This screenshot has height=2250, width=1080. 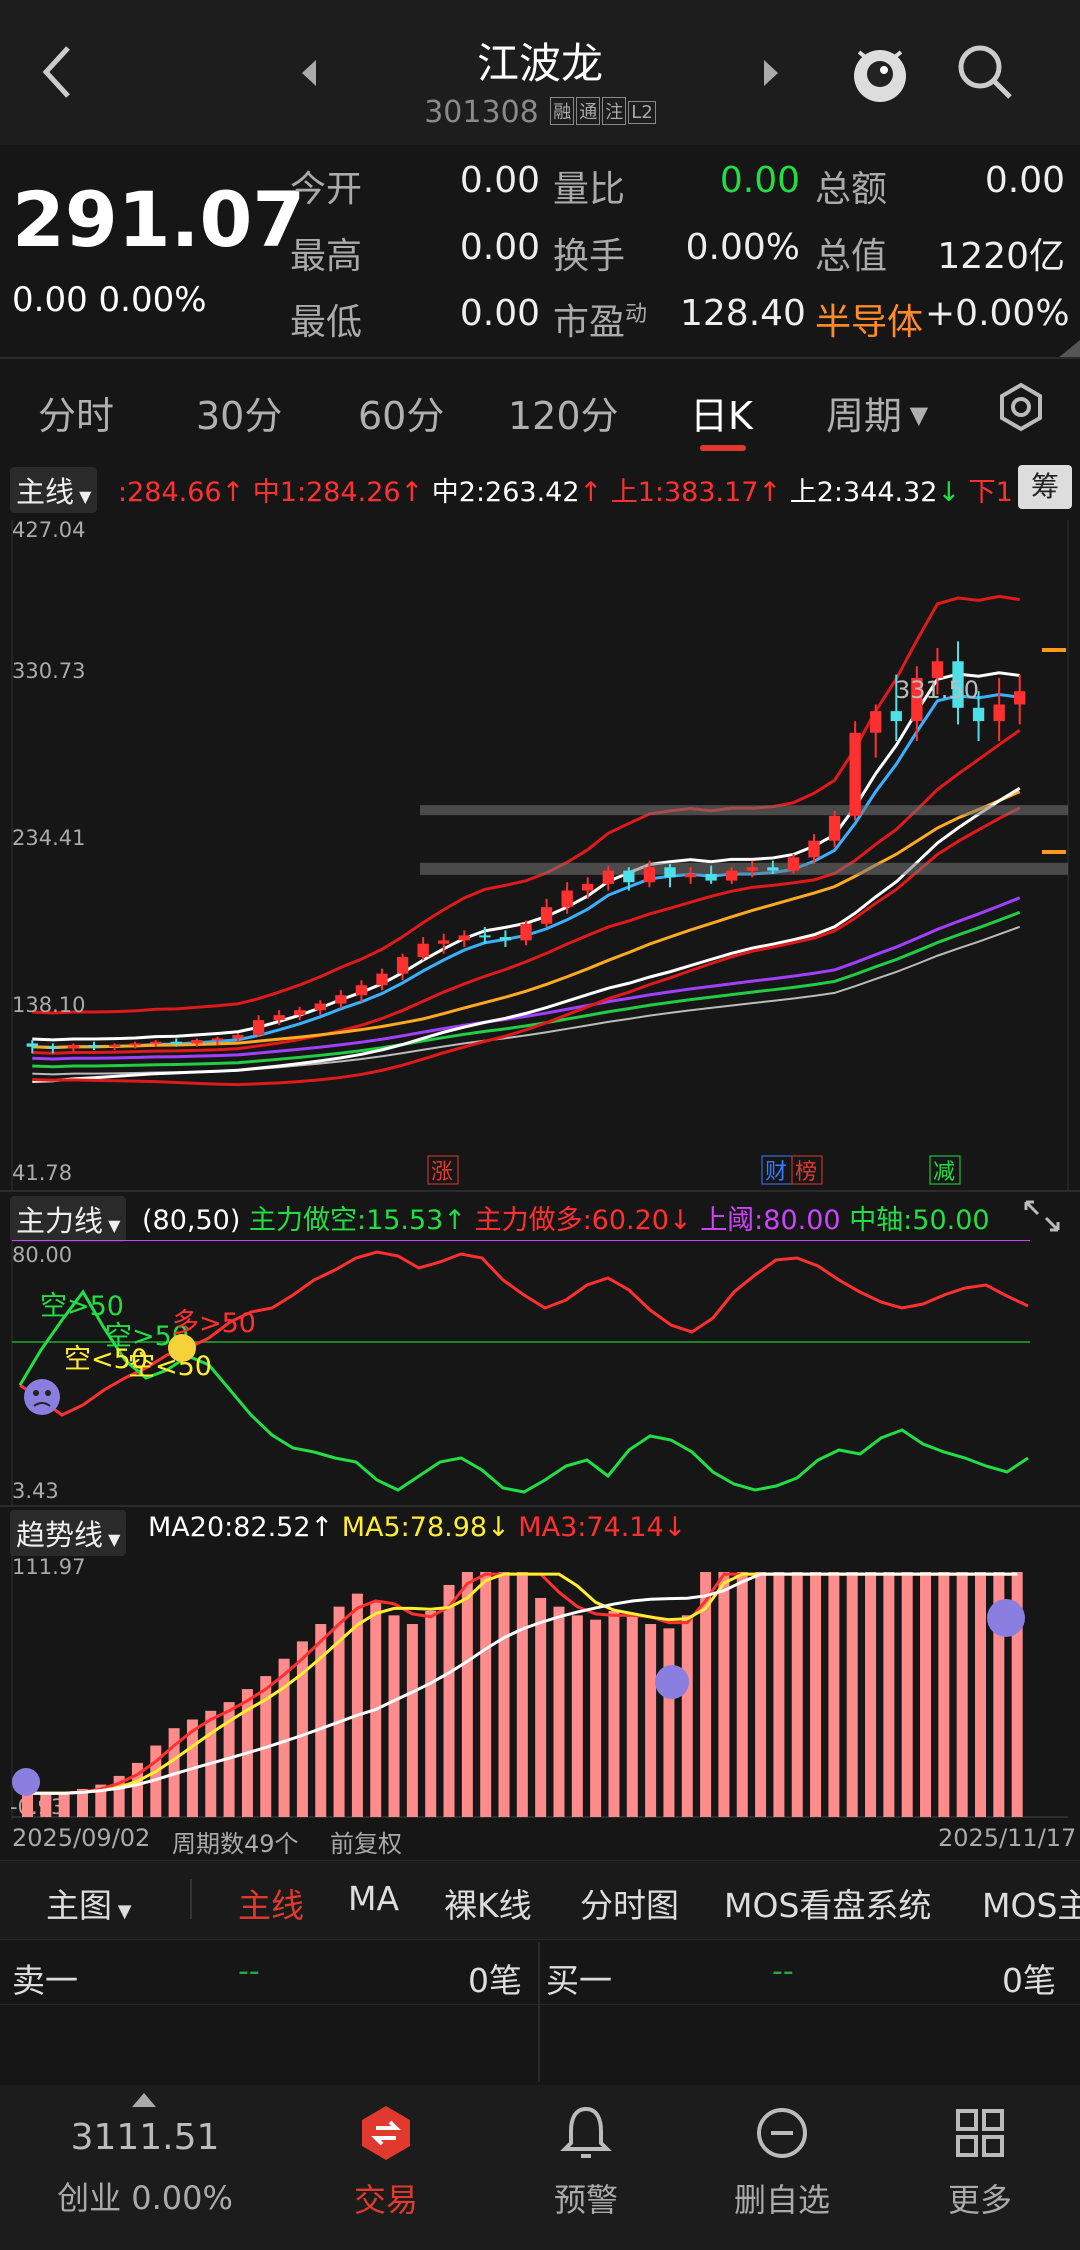 What do you see at coordinates (1021, 407) in the screenshot?
I see `settings-icon` at bounding box center [1021, 407].